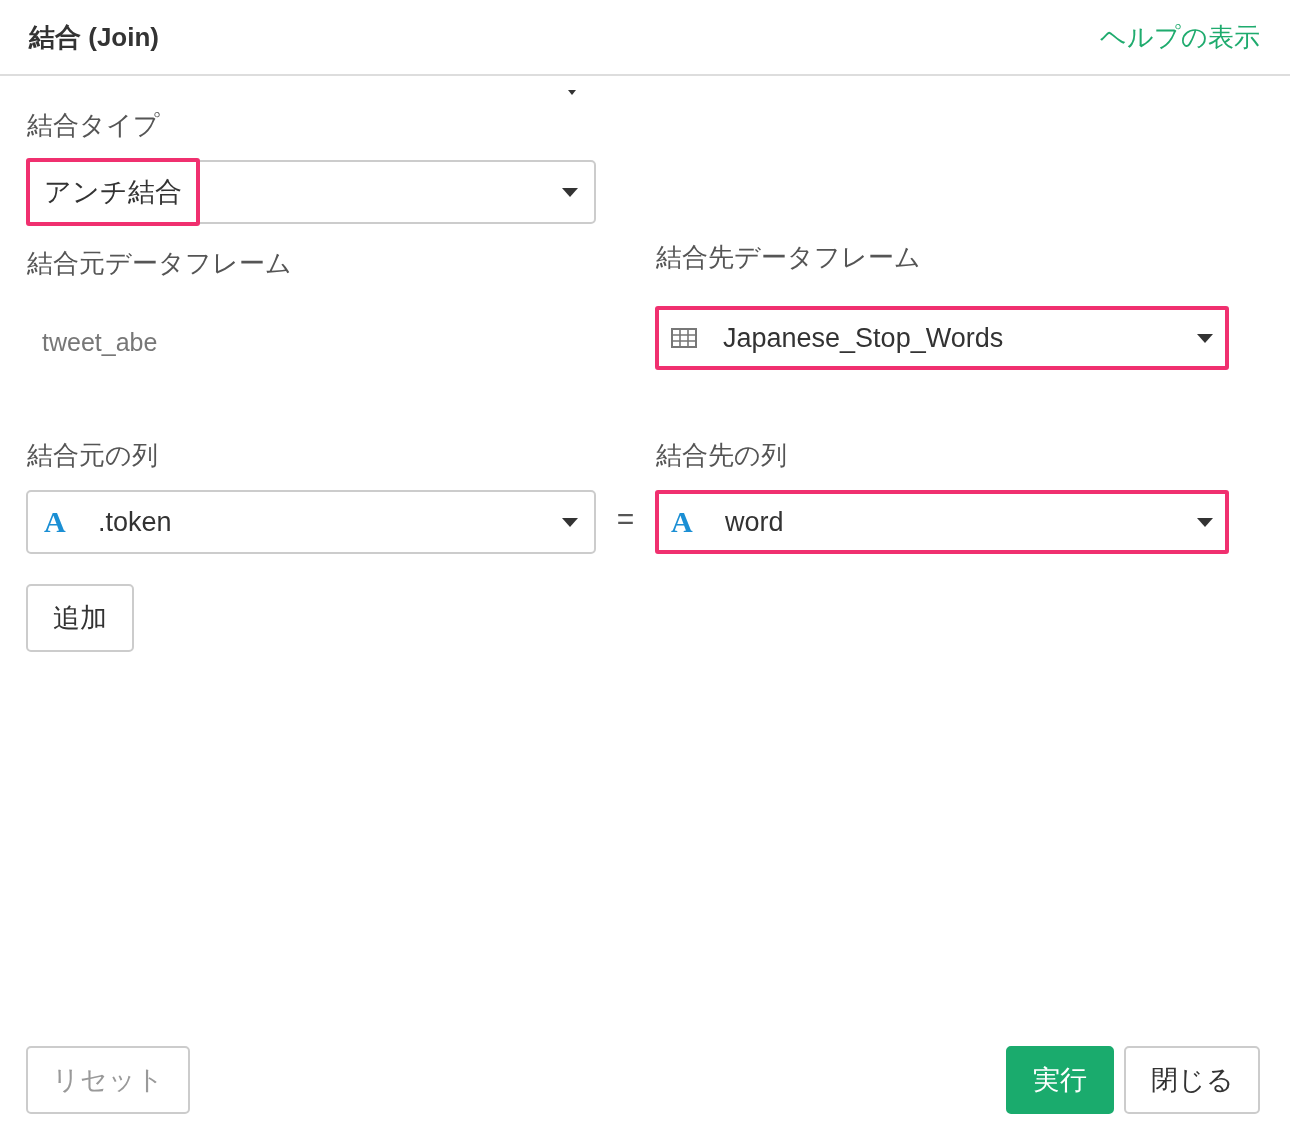 The image size is (1290, 1132). I want to click on field-label: 結合元データフレーム, so click(160, 263).